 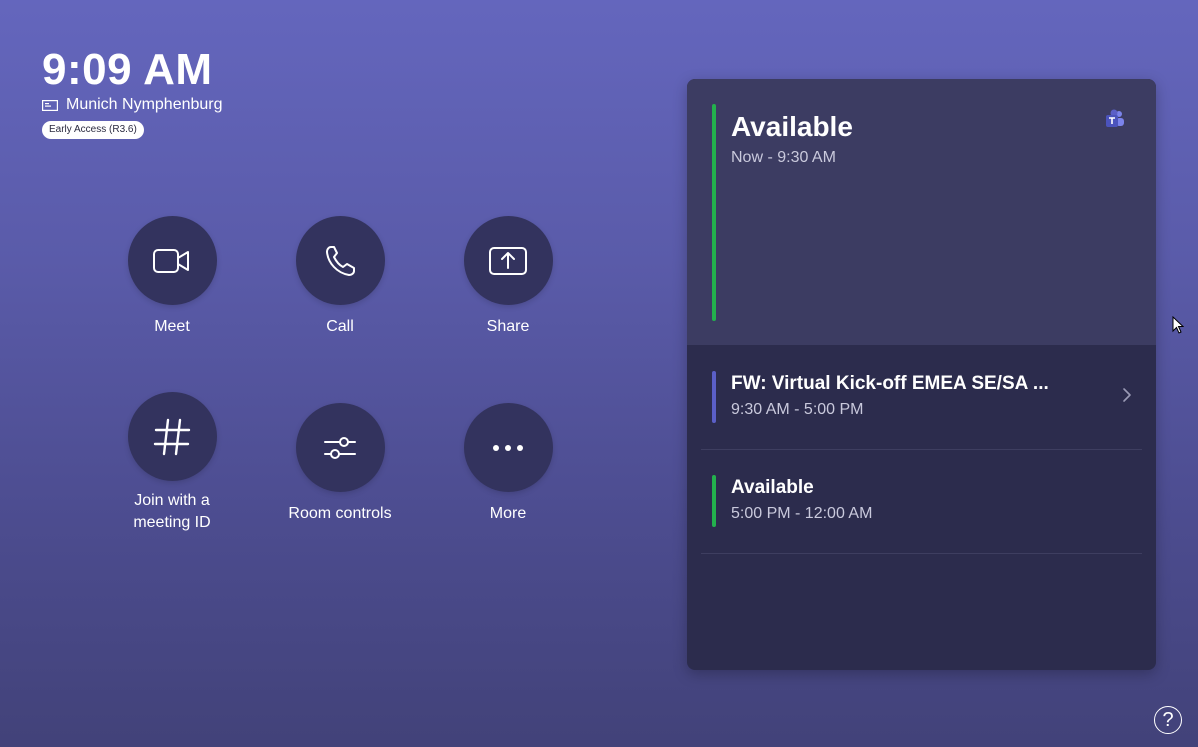 I want to click on call-circle, so click(x=340, y=260).